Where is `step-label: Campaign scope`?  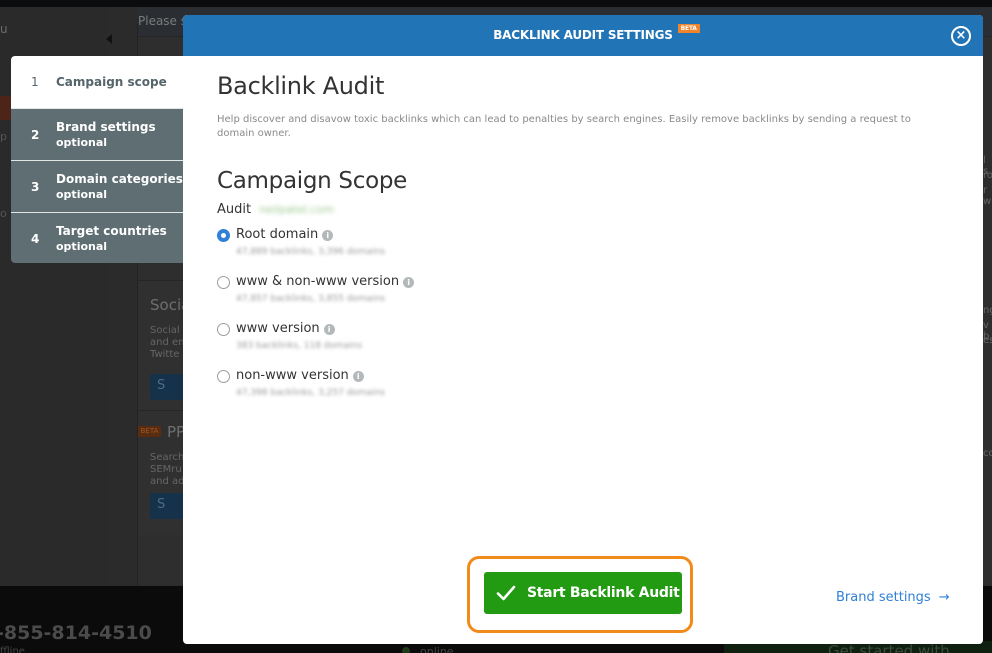 step-label: Campaign scope is located at coordinates (111, 82).